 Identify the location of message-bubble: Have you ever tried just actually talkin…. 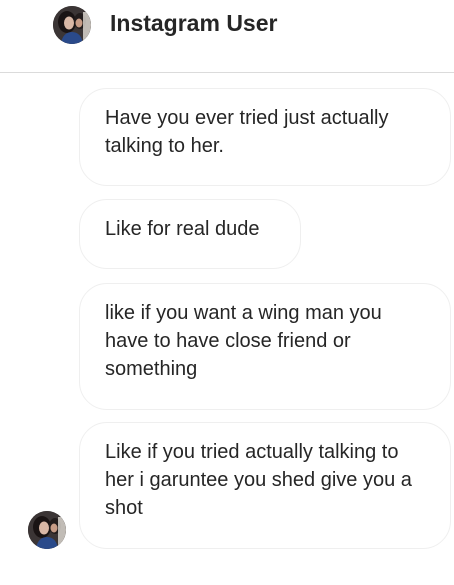
(265, 137).